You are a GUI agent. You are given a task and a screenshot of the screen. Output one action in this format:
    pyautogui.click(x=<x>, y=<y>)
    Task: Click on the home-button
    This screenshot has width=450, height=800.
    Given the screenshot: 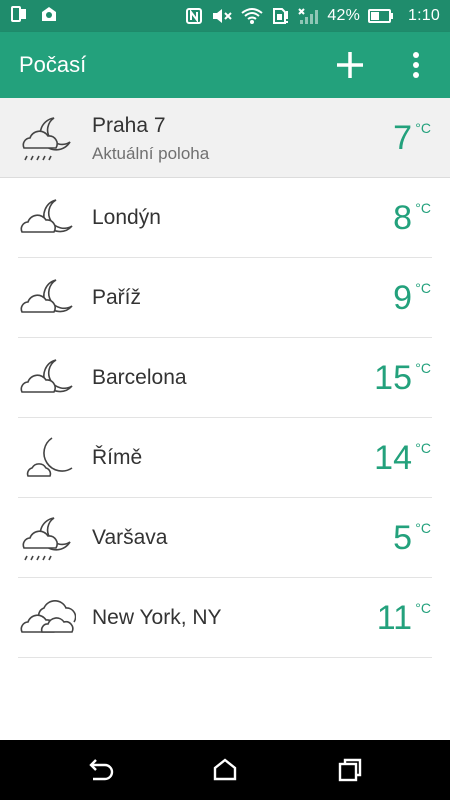 What is the action you would take?
    pyautogui.click(x=225, y=770)
    